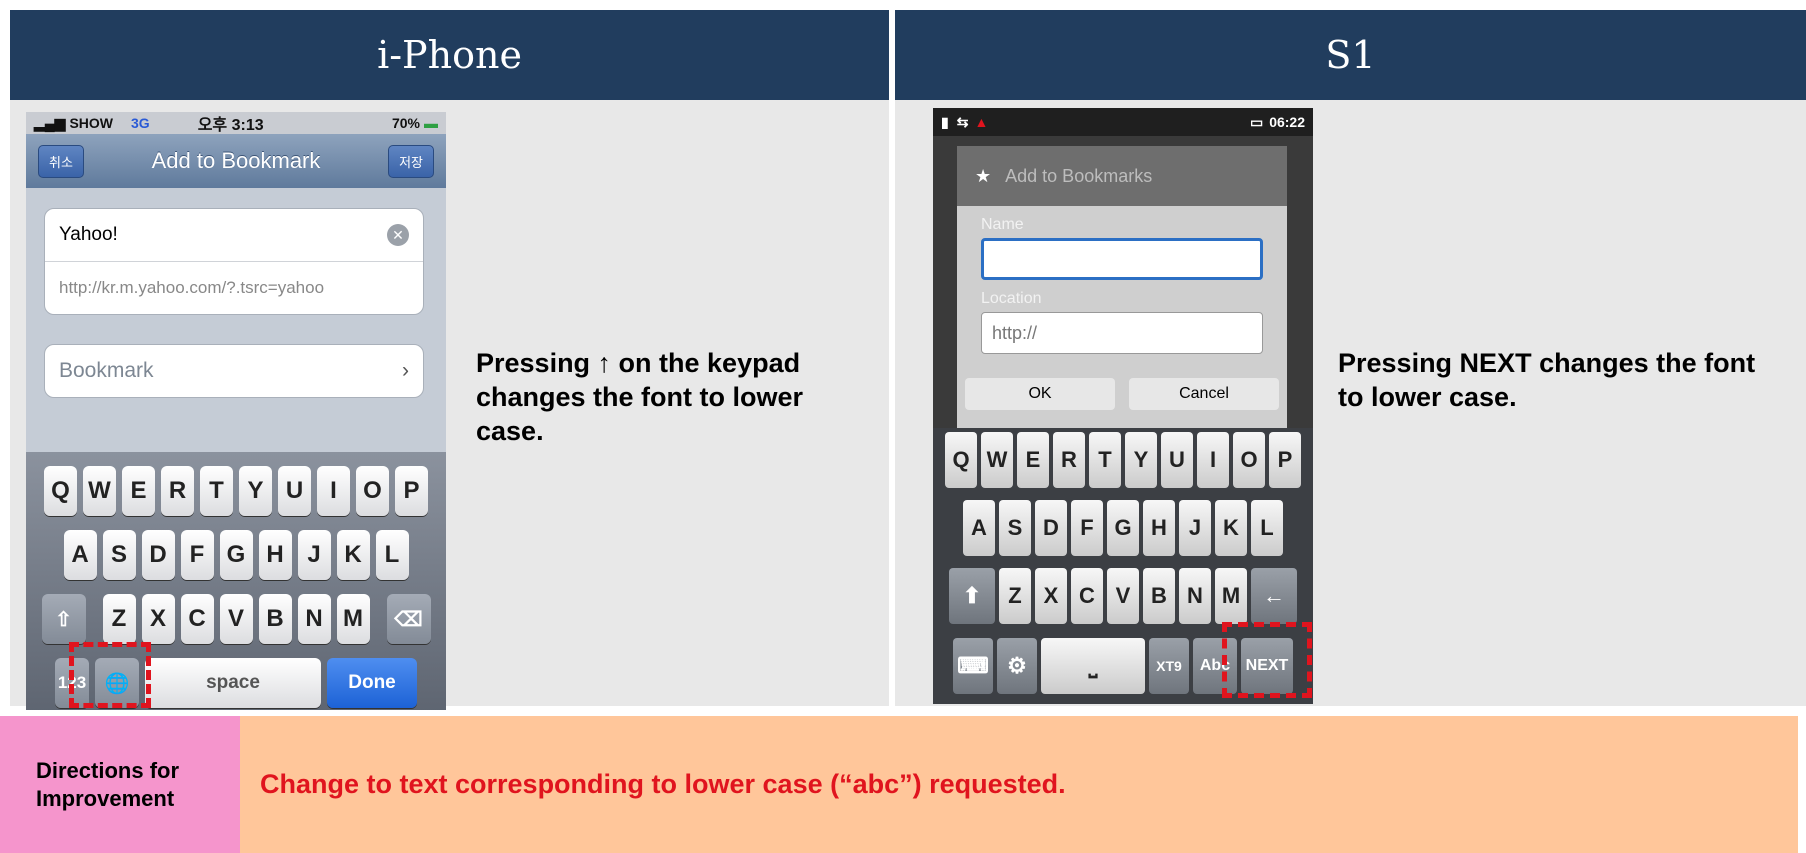 Image resolution: width=1806 pixels, height=853 pixels. What do you see at coordinates (405, 370) in the screenshot?
I see `chevron-right-icon: ›` at bounding box center [405, 370].